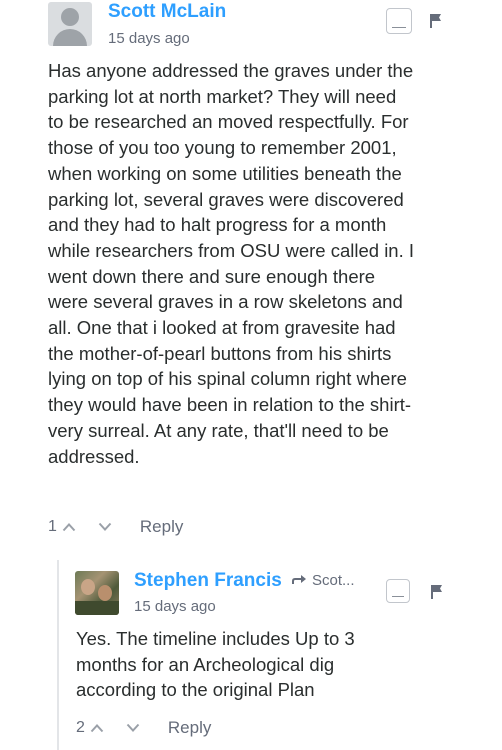 Image resolution: width=502 pixels, height=750 pixels. Describe the element at coordinates (52, 526) in the screenshot. I see `vote-count: 1` at that location.